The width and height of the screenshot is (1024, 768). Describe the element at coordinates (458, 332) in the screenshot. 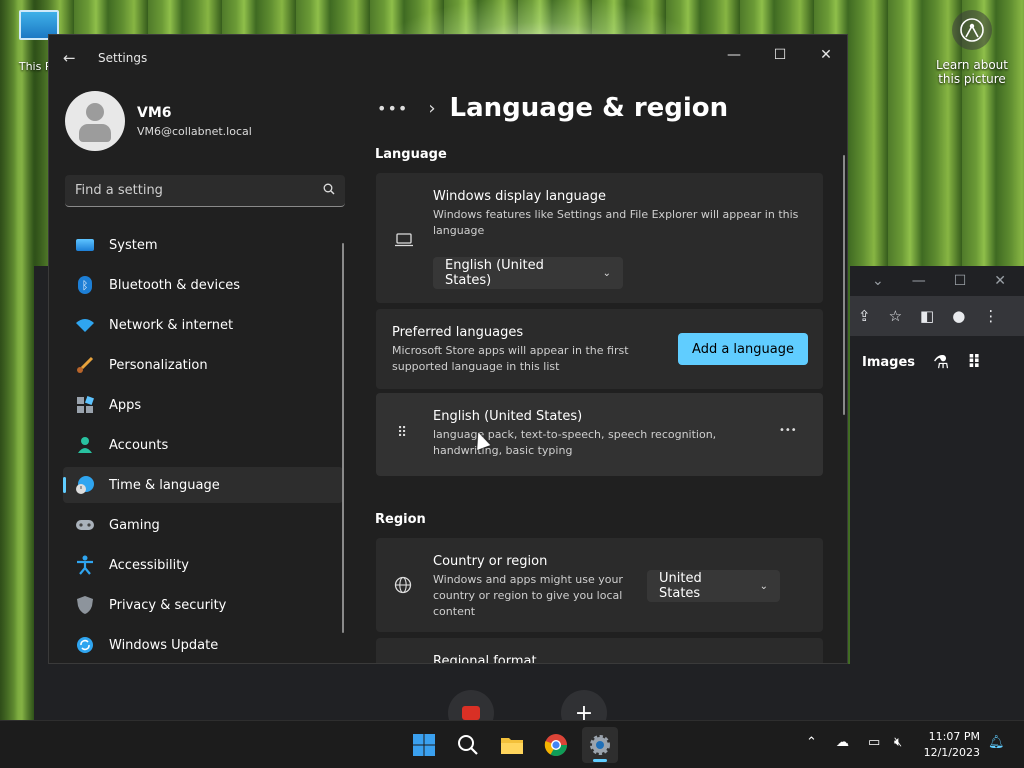

I see `preferred-languages-title: Preferred languages` at that location.